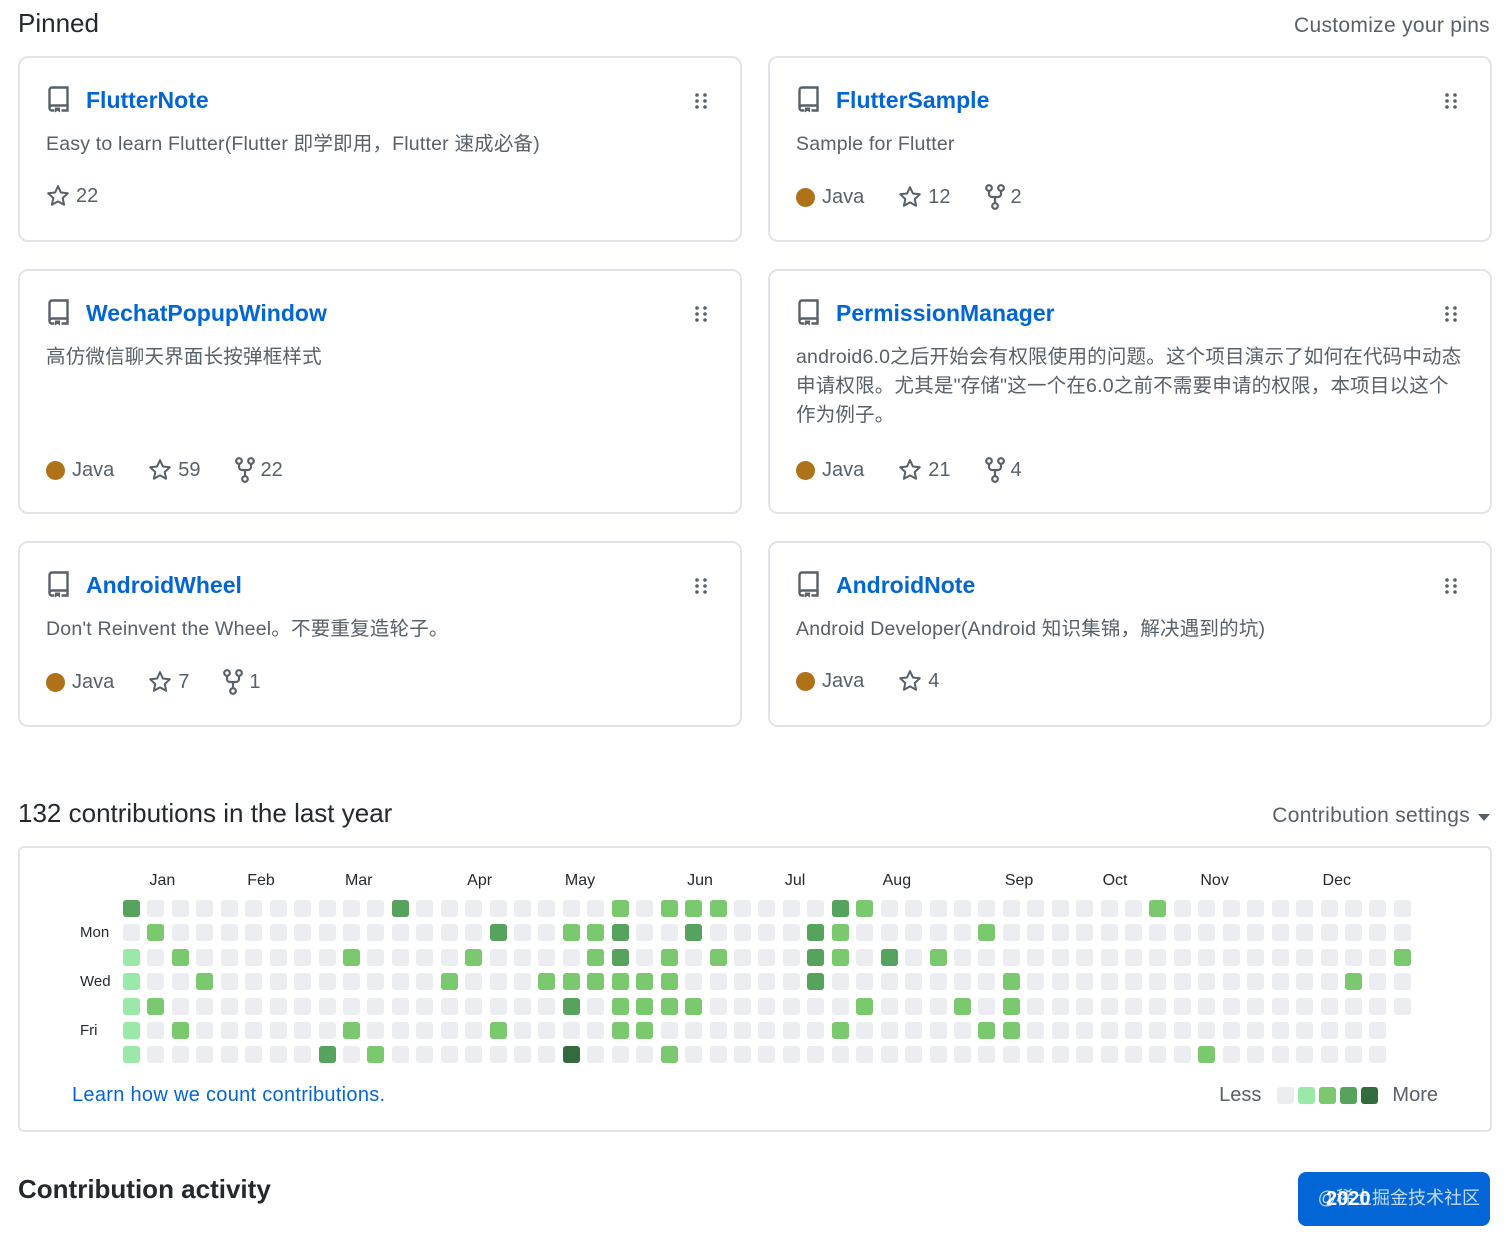 This screenshot has width=1512, height=1238. What do you see at coordinates (228, 1095) in the screenshot?
I see `learn-contributions-link: Learn how we count contributions.` at bounding box center [228, 1095].